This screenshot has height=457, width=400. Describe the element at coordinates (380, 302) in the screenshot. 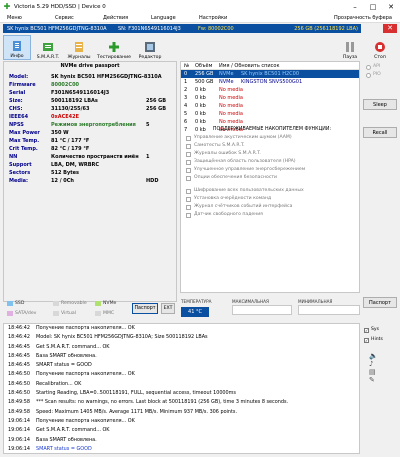

I see `passport-side-button: Паспорт` at that location.